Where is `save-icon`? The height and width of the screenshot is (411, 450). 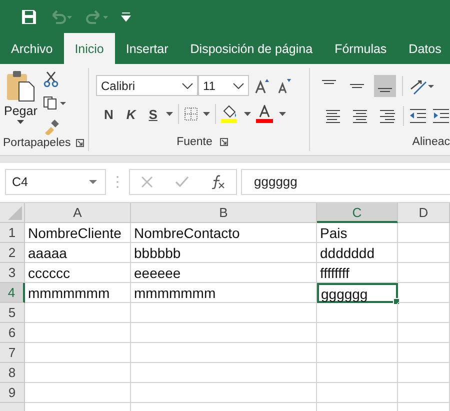
save-icon is located at coordinates (29, 16).